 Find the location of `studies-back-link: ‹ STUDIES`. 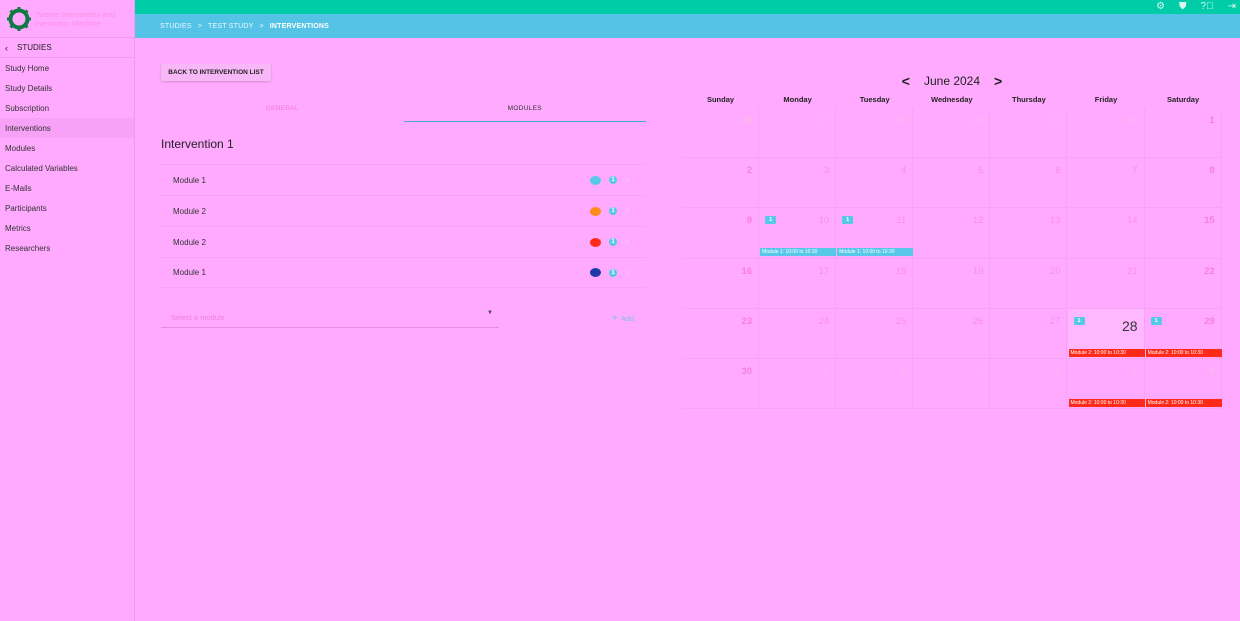

studies-back-link: ‹ STUDIES is located at coordinates (67, 48).